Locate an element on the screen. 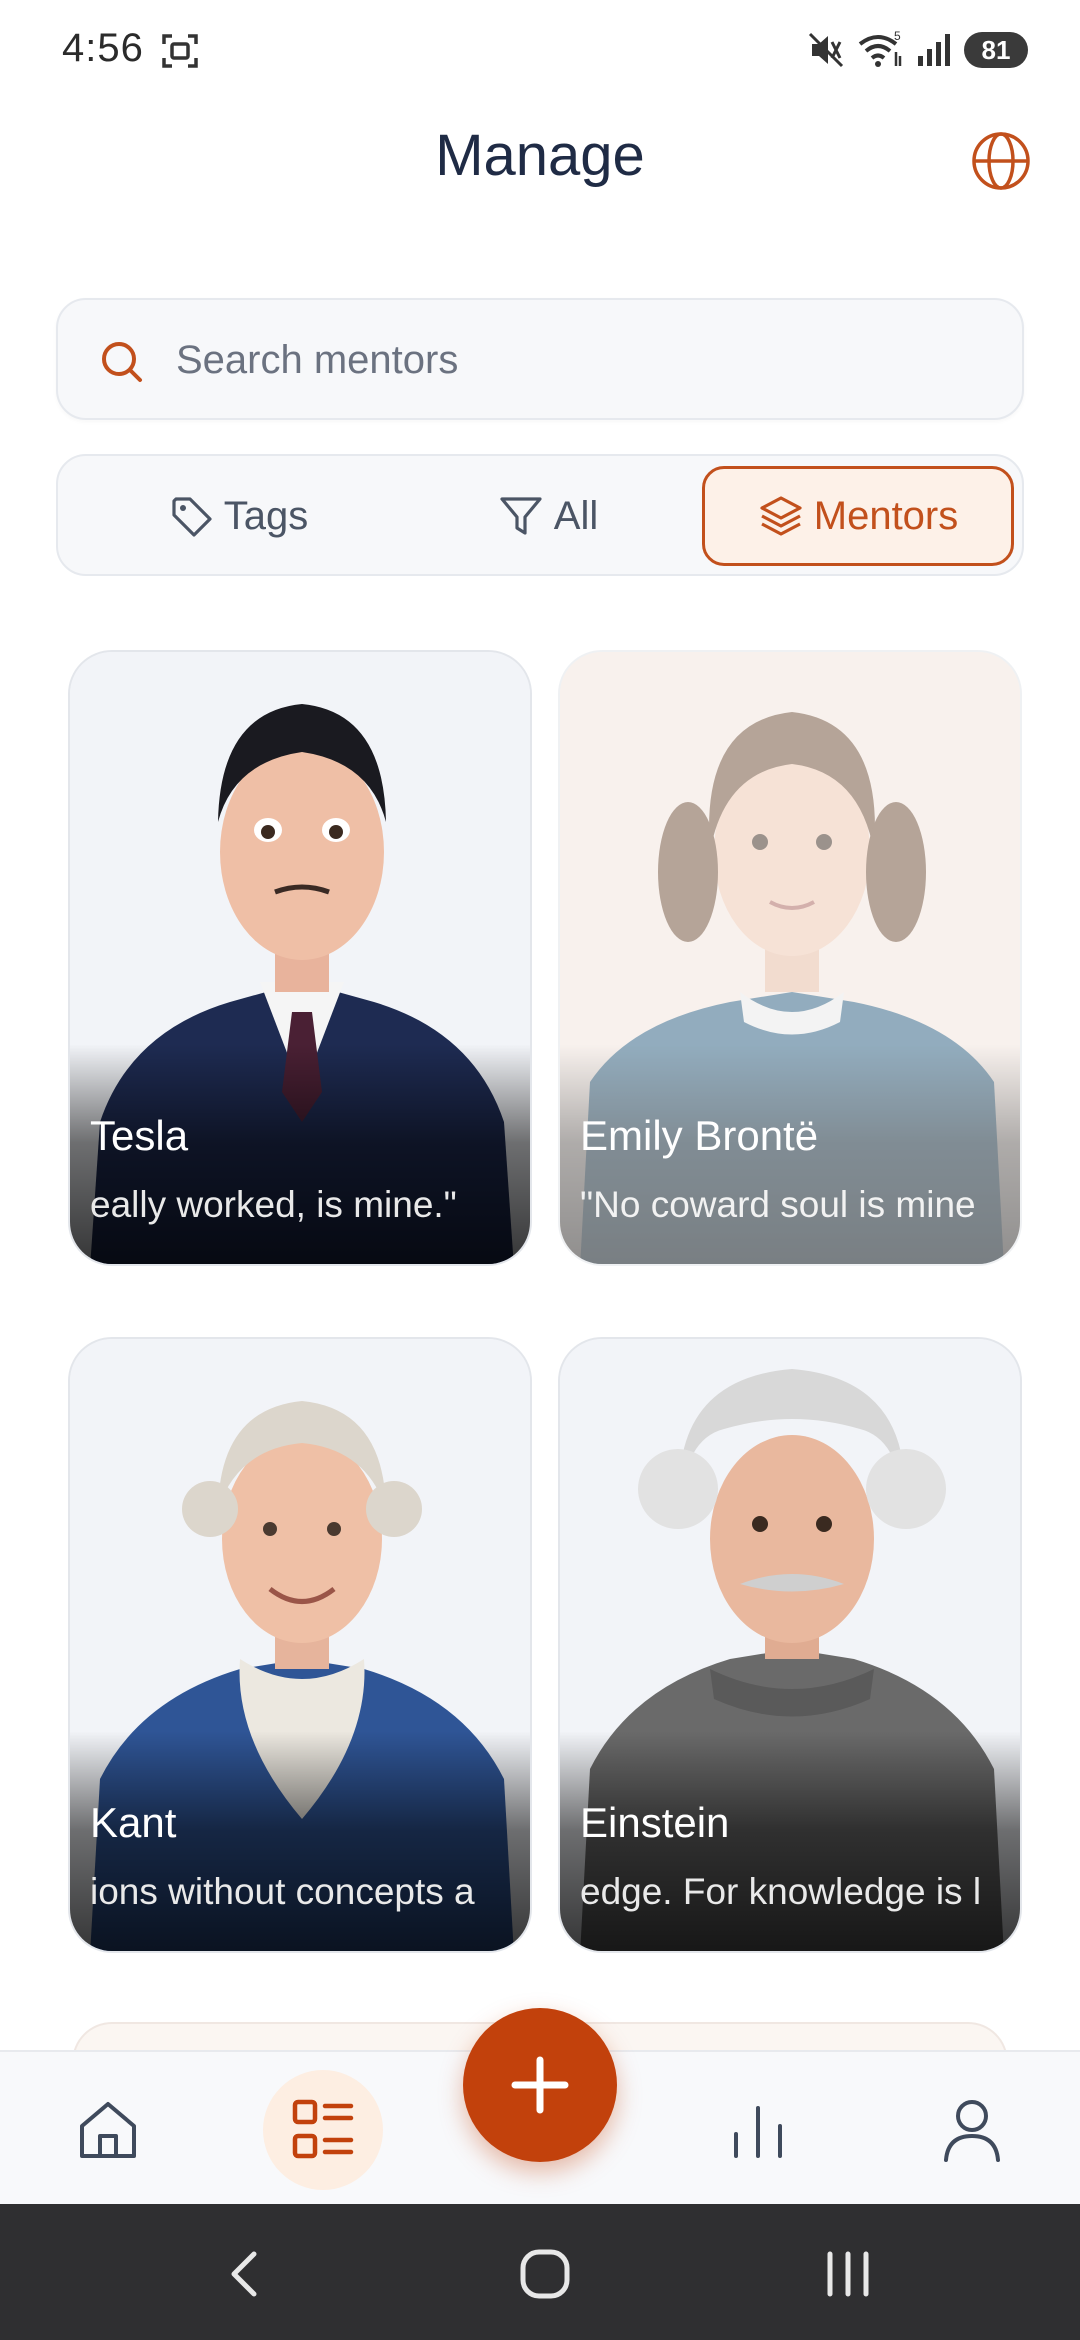  nav-manage is located at coordinates (323, 2130).